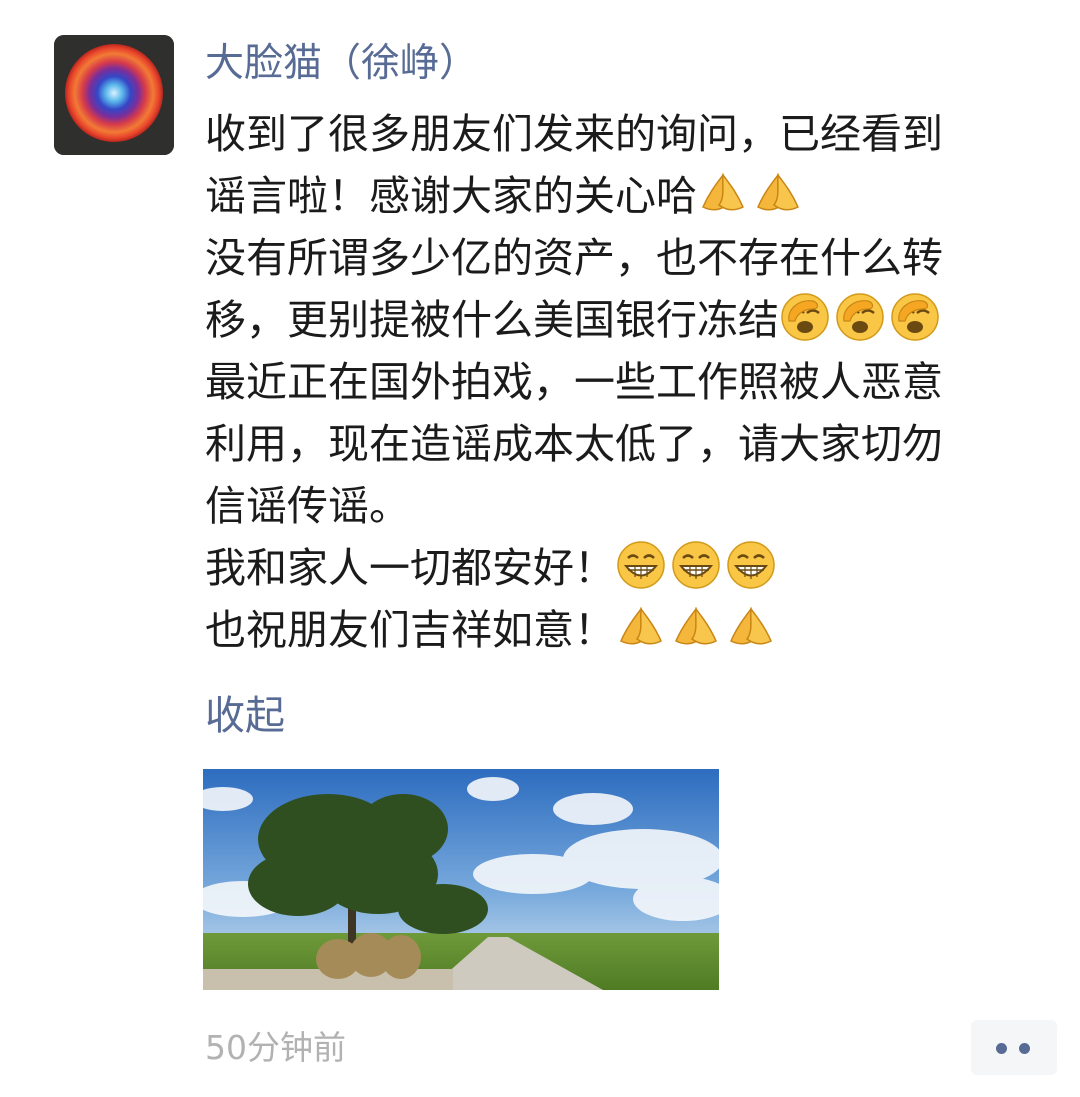 Image resolution: width=1080 pixels, height=1097 pixels. I want to click on post-text-line: 收到了很多朋友们发来的询问，已经看到, so click(635, 134).